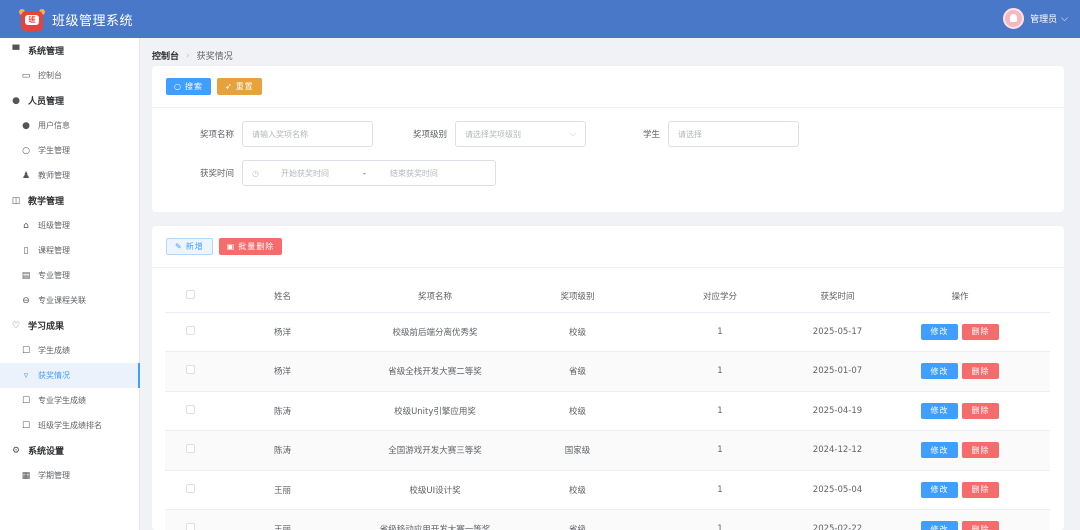  What do you see at coordinates (69, 200) in the screenshot?
I see `sidebar-group-teaching: ◫ 教学管理` at bounding box center [69, 200].